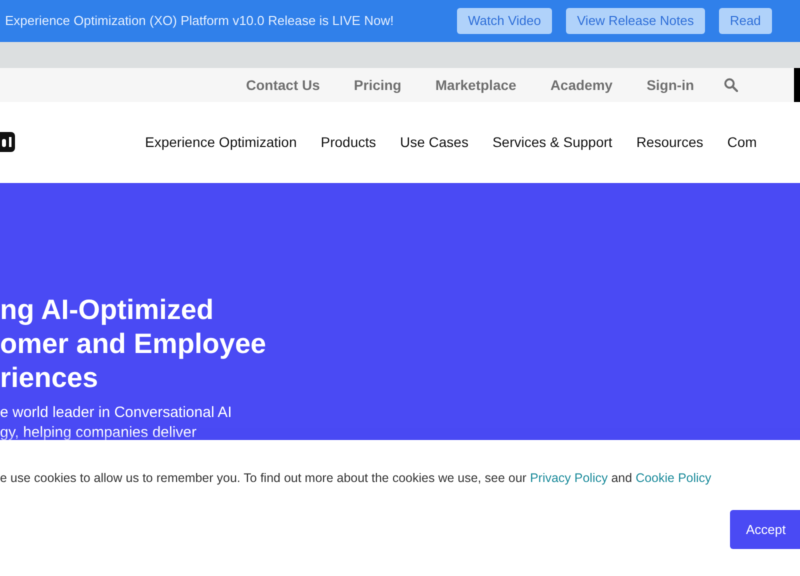 Image resolution: width=800 pixels, height=576 pixels. I want to click on announcement-button: Read, so click(745, 21).